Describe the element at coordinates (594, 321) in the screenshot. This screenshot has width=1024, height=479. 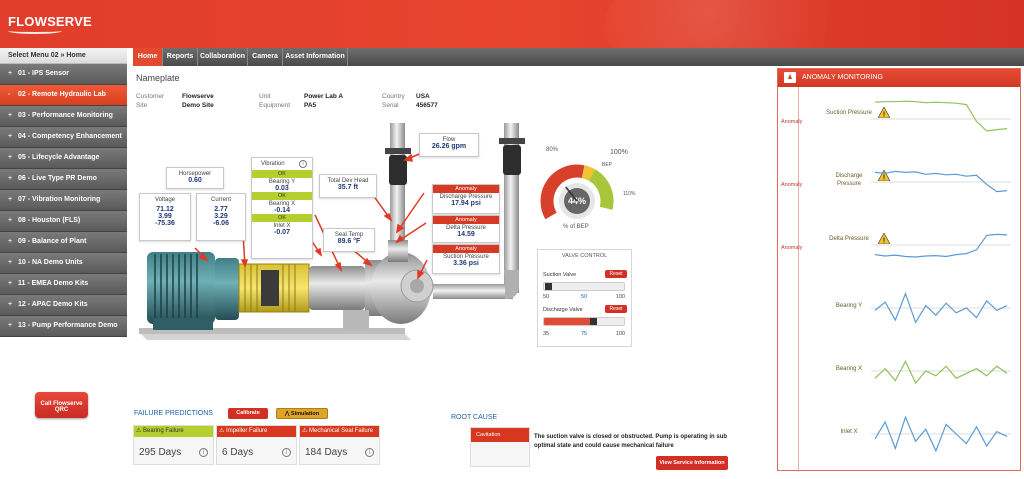
I see `discharge-valve-handle` at that location.